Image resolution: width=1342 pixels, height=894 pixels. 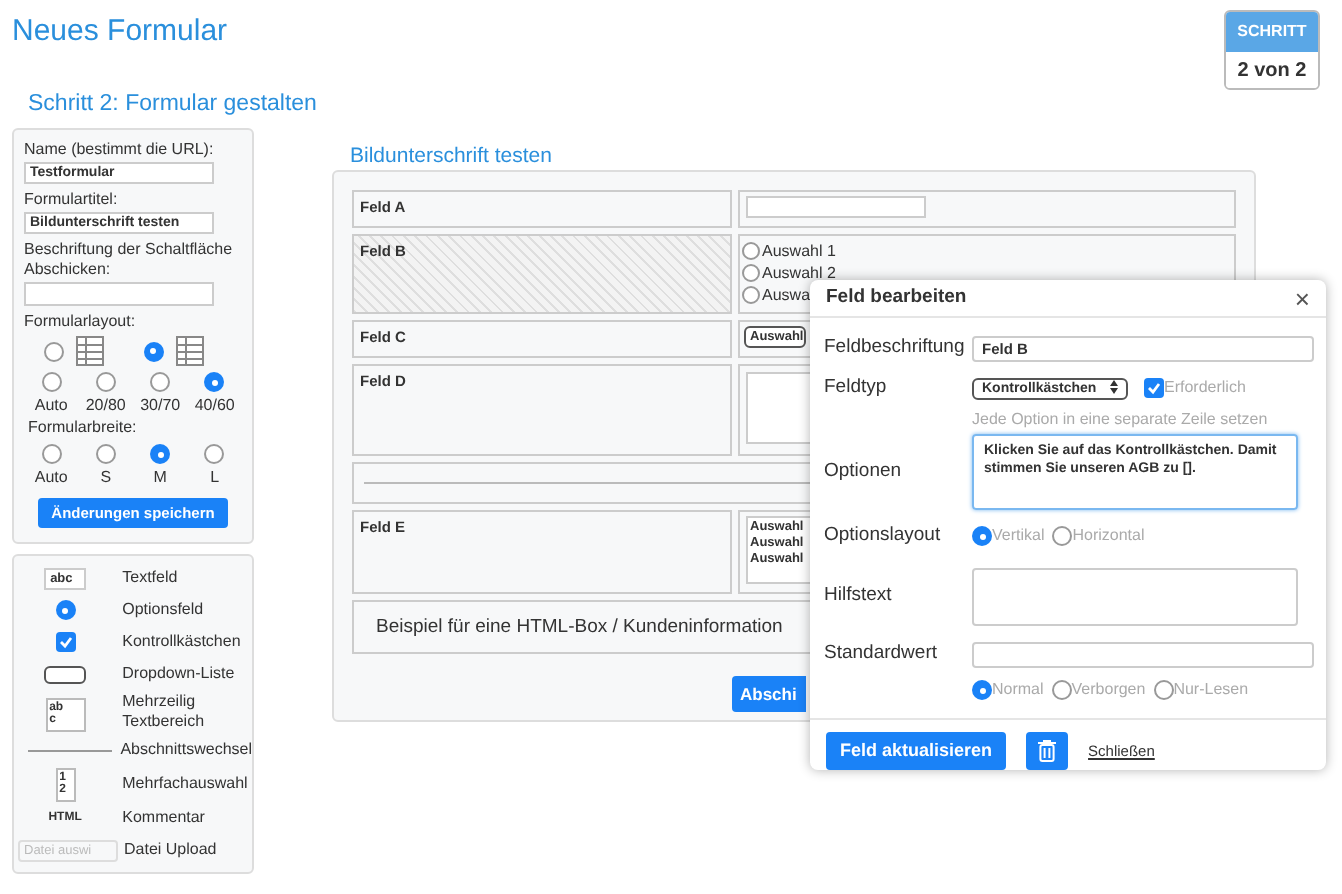 What do you see at coordinates (1108, 536) in the screenshot?
I see `option-label: Horizontal` at bounding box center [1108, 536].